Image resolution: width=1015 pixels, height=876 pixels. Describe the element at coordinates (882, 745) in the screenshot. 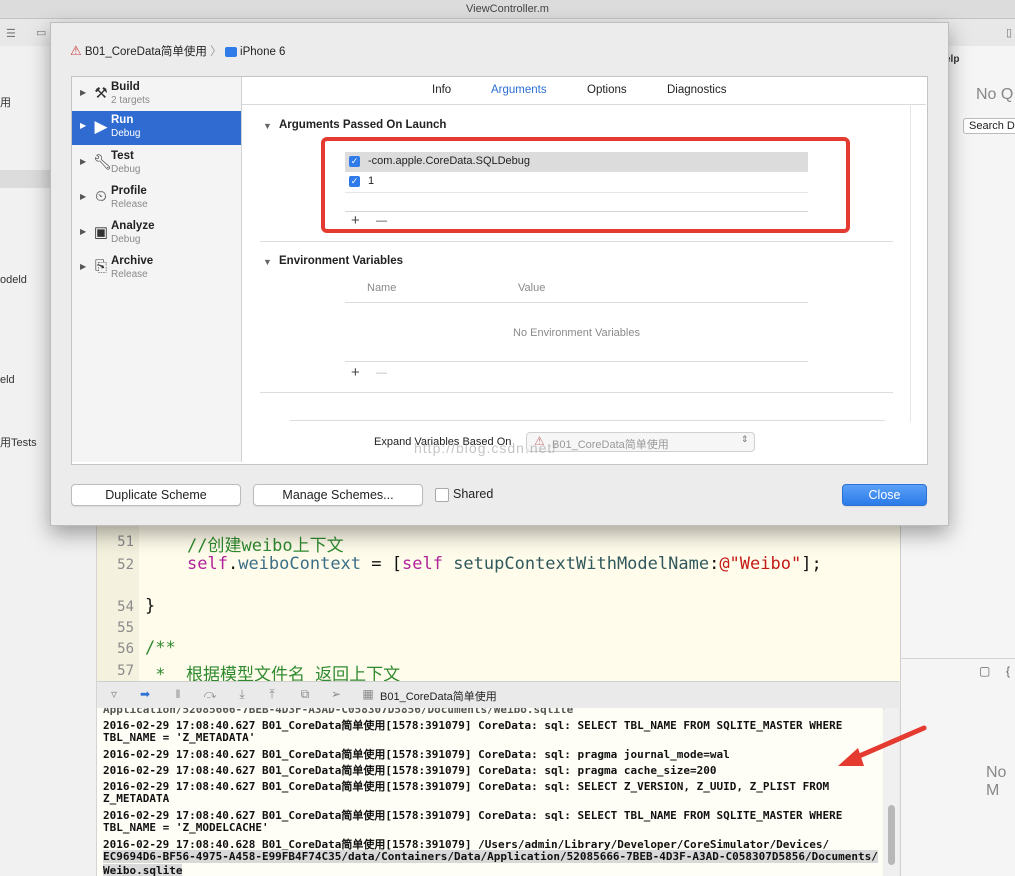

I see `annotation-arrow` at that location.